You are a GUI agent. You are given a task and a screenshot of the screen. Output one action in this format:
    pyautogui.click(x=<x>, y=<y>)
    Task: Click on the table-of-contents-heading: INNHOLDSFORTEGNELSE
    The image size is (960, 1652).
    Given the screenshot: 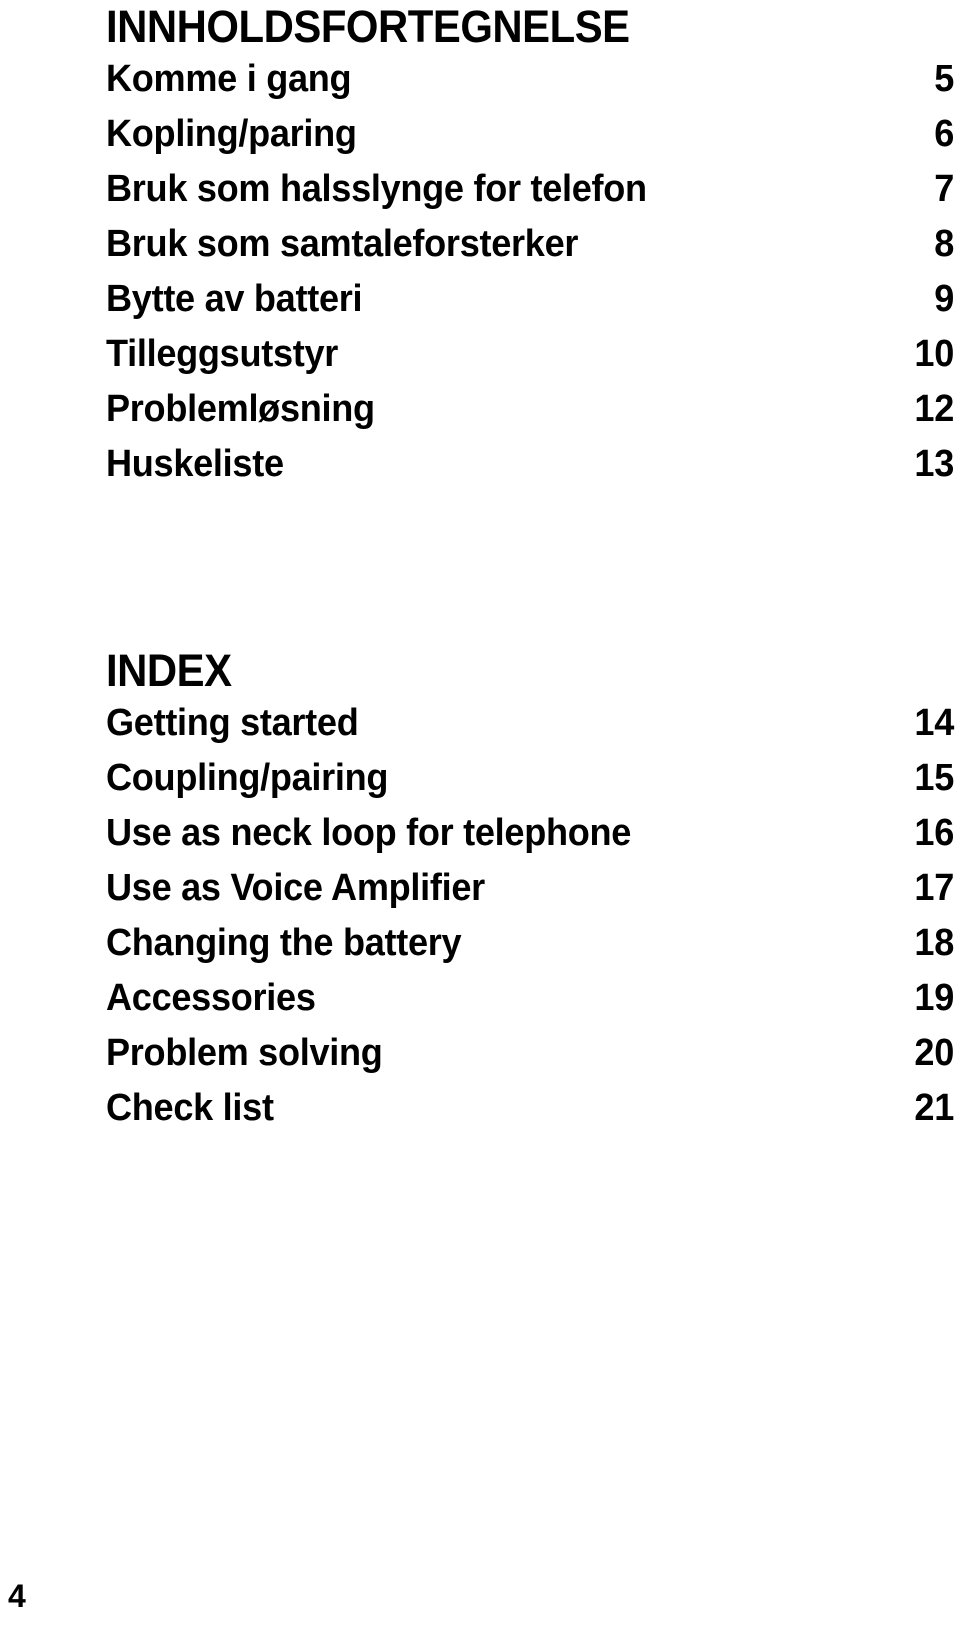 What is the action you would take?
    pyautogui.click(x=368, y=26)
    